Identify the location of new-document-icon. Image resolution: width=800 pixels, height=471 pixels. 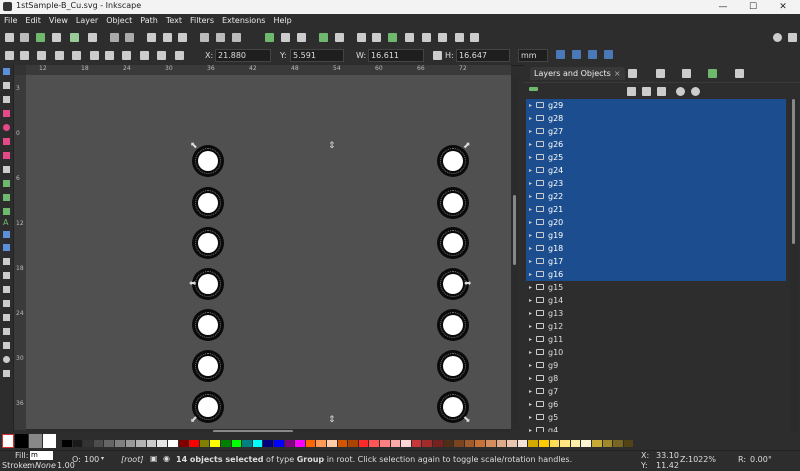
(9, 37).